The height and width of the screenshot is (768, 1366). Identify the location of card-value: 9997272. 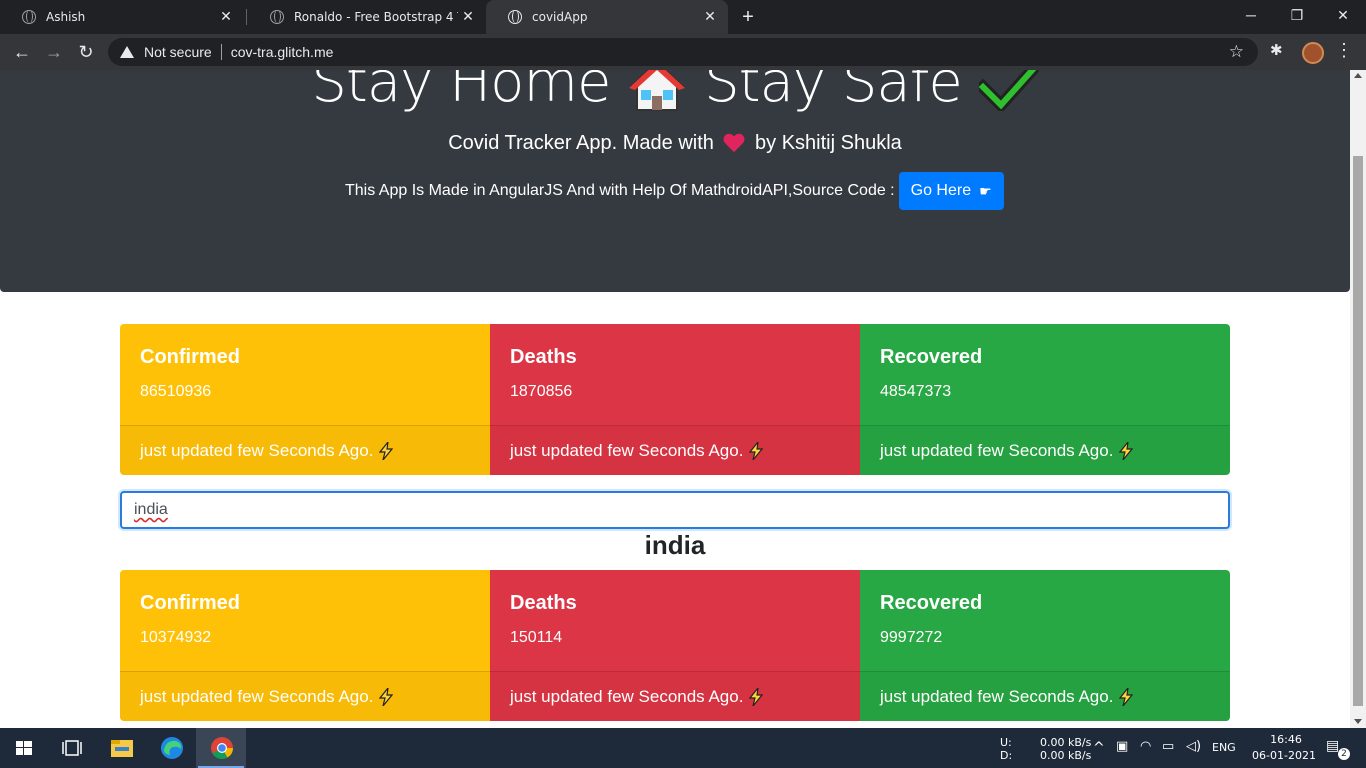
(911, 637).